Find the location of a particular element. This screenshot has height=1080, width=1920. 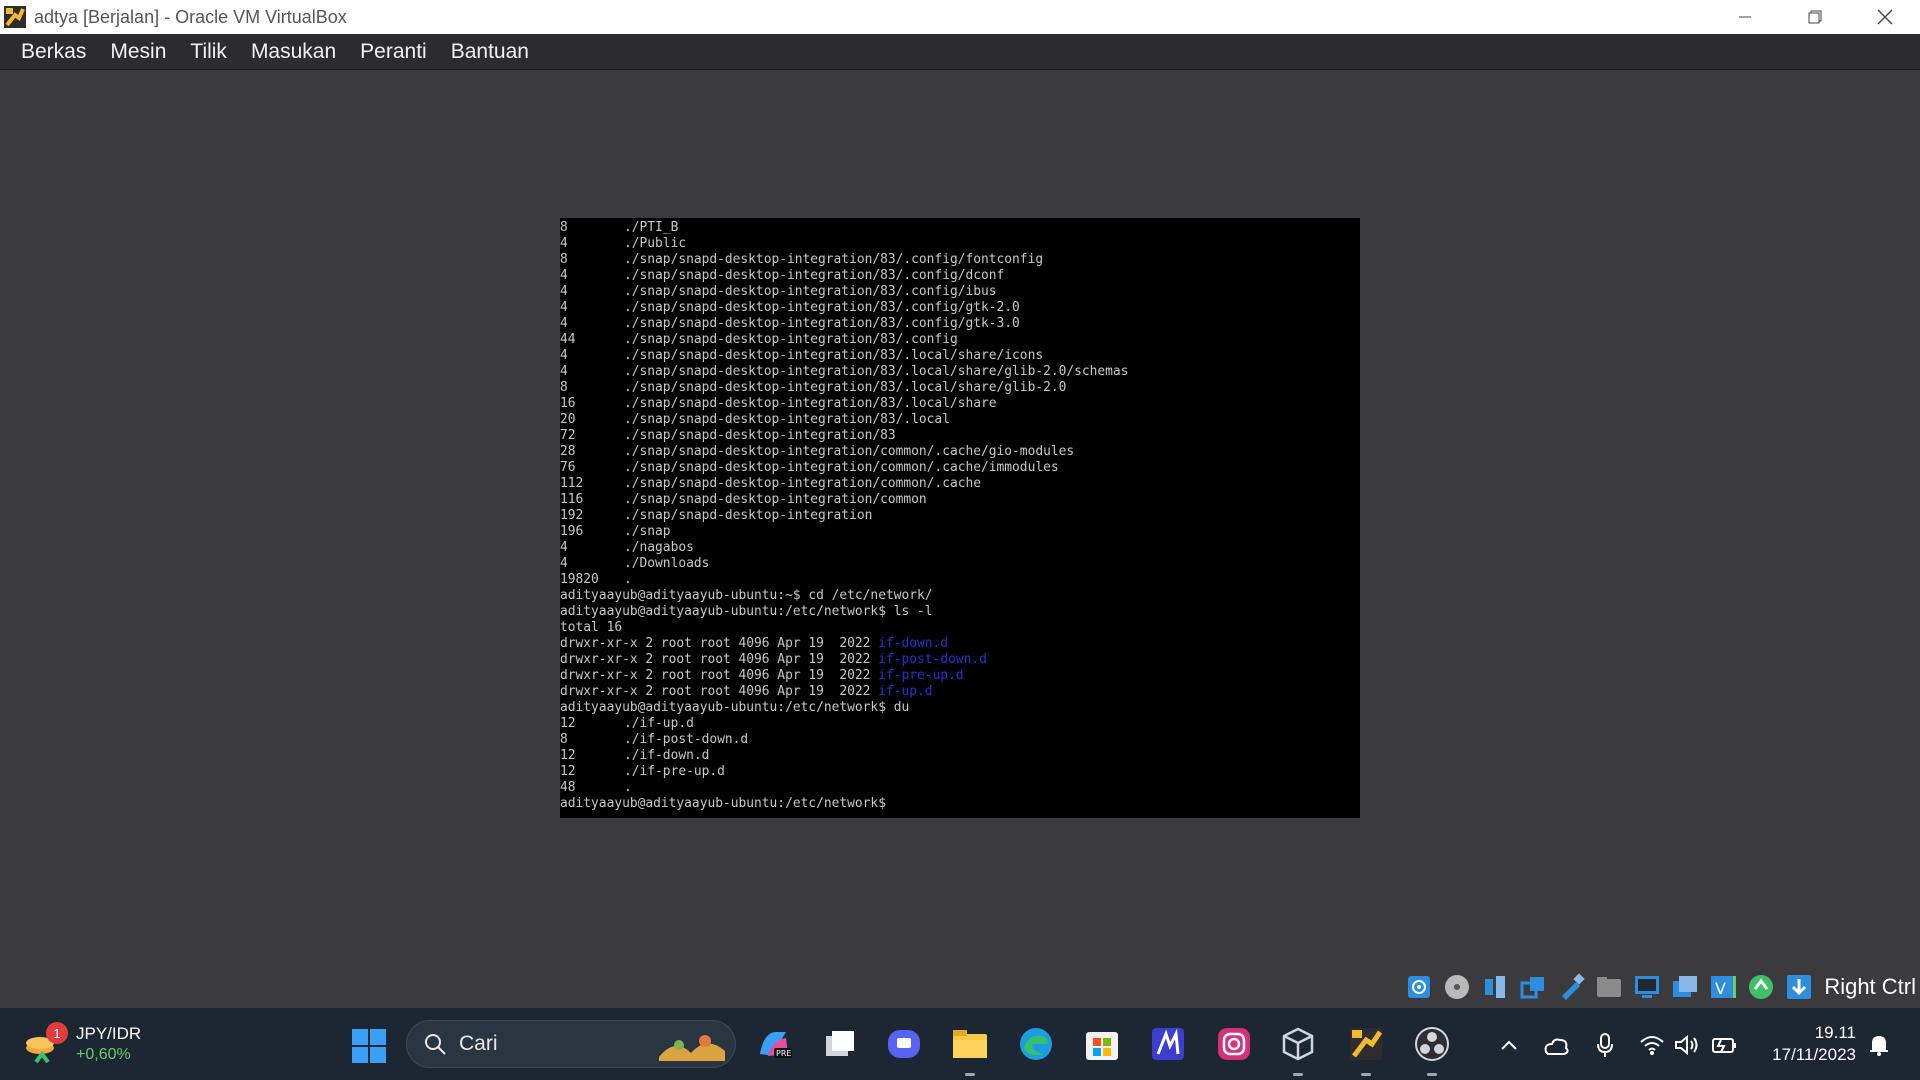

recording-icon is located at coordinates (1685, 987).